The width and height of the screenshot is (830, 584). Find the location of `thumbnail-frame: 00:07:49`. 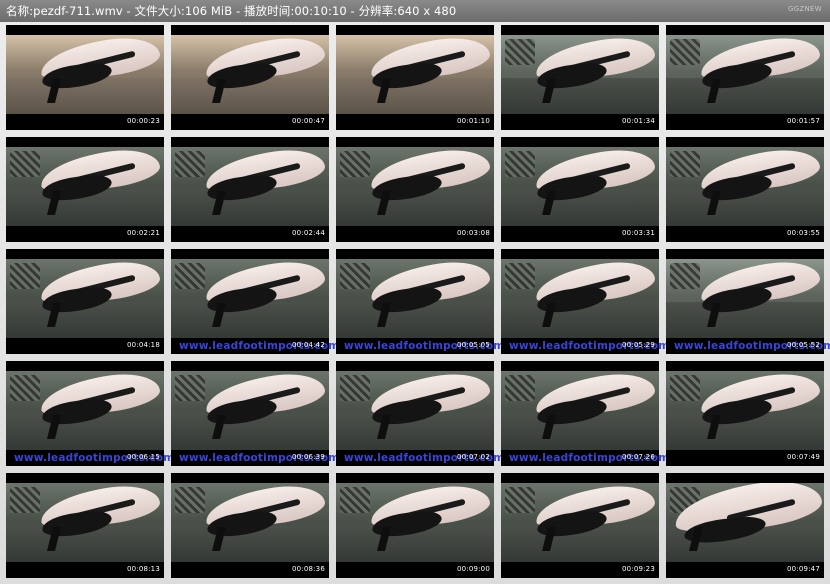

thumbnail-frame: 00:07:49 is located at coordinates (745, 413).